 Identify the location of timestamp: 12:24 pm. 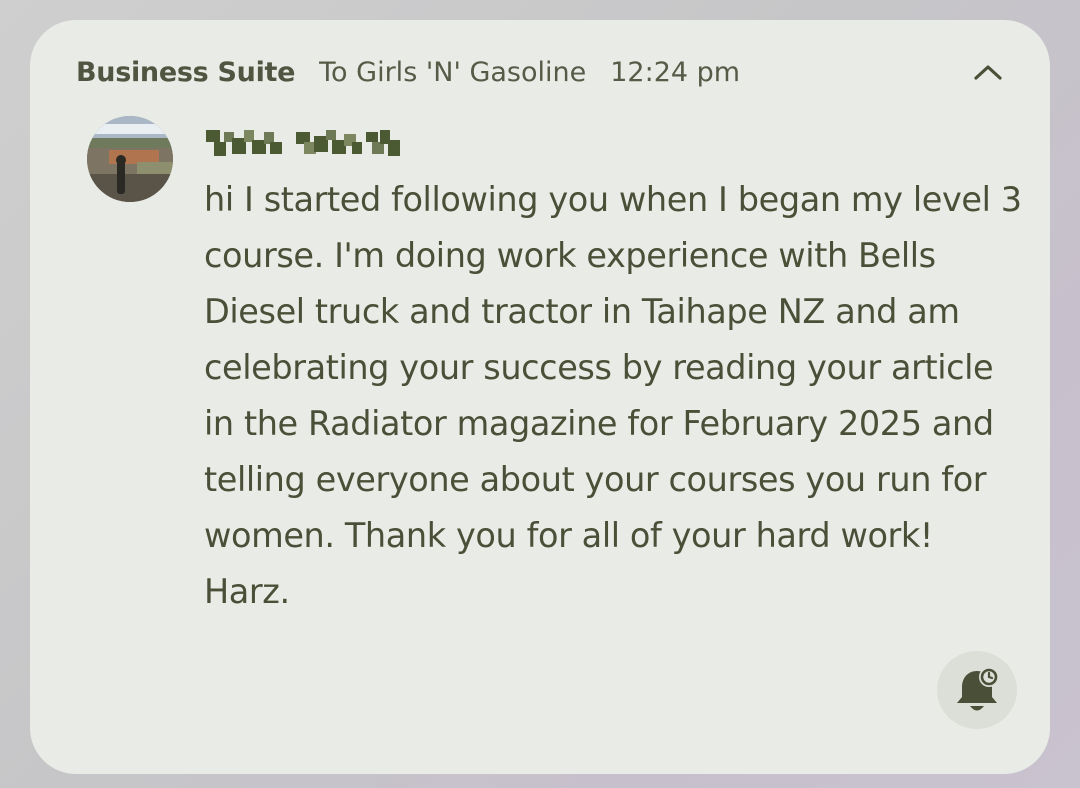
(675, 72).